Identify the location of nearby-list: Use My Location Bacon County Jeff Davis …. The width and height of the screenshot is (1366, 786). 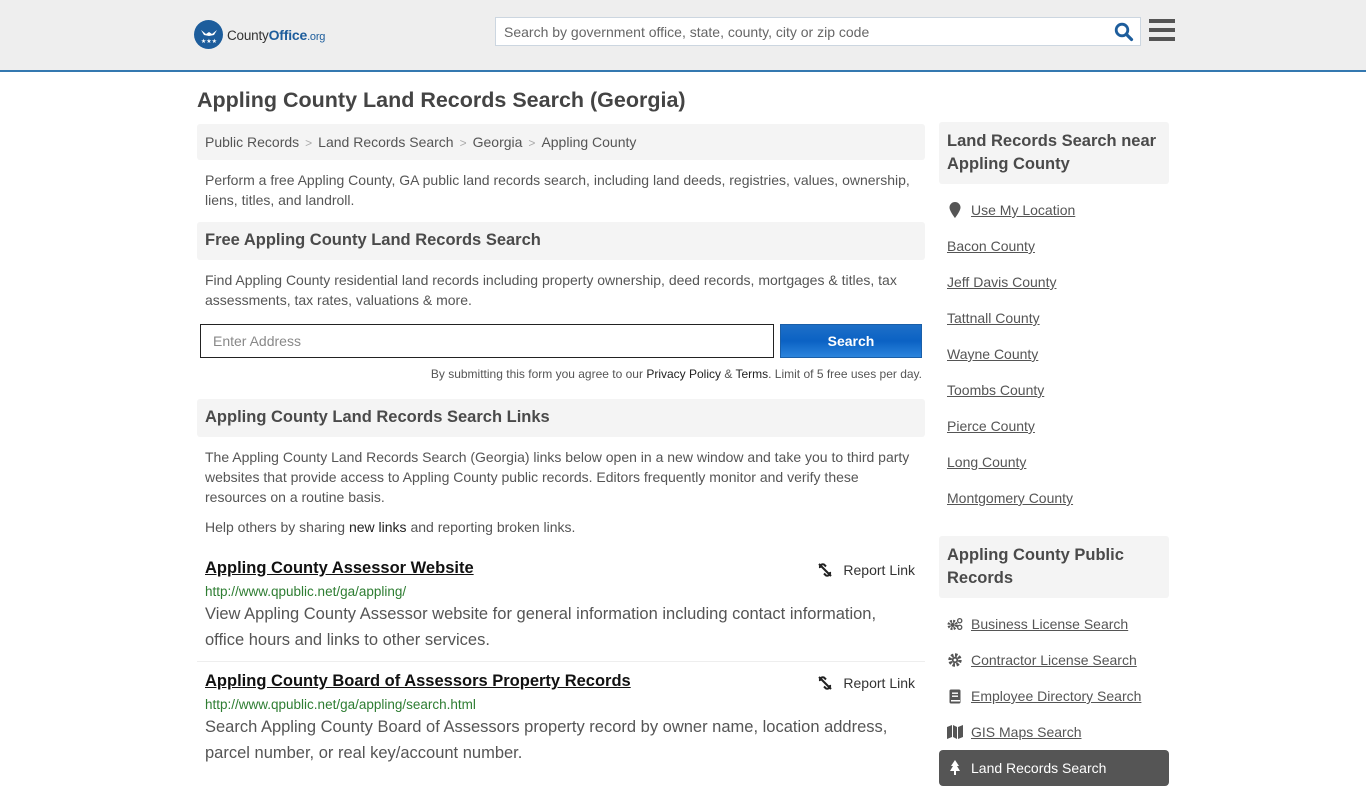
(1054, 354).